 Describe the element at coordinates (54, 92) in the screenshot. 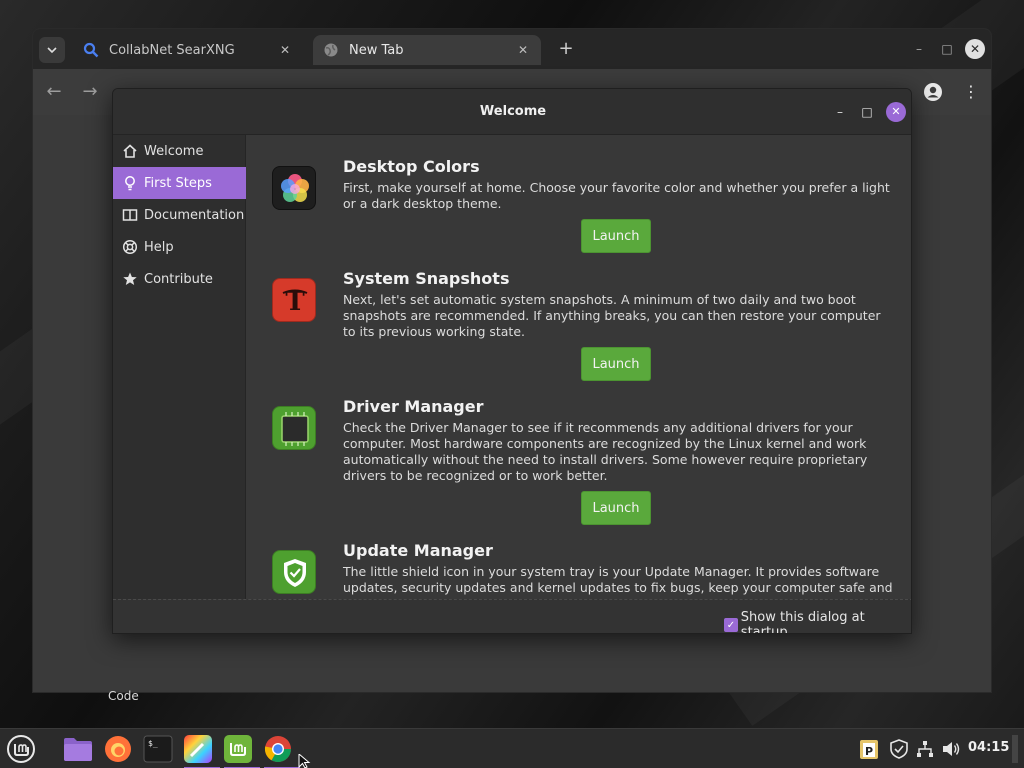

I see `back-button: ←` at that location.